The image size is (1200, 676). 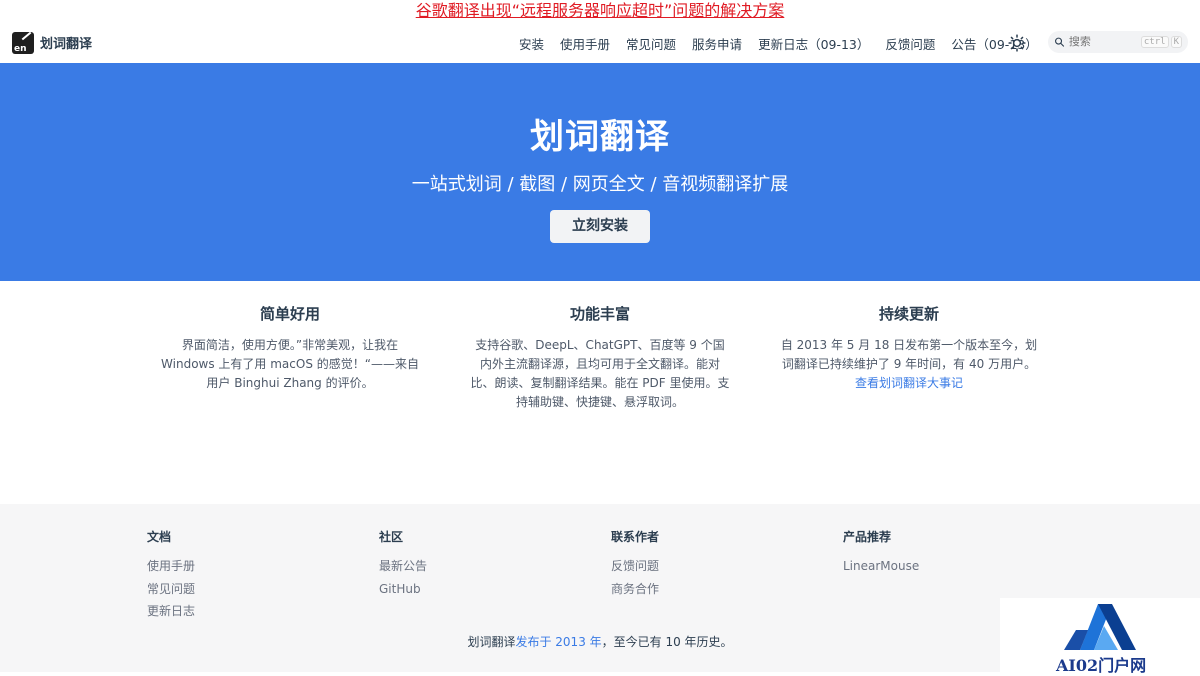 I want to click on footer-link: GitHub, so click(x=403, y=589).